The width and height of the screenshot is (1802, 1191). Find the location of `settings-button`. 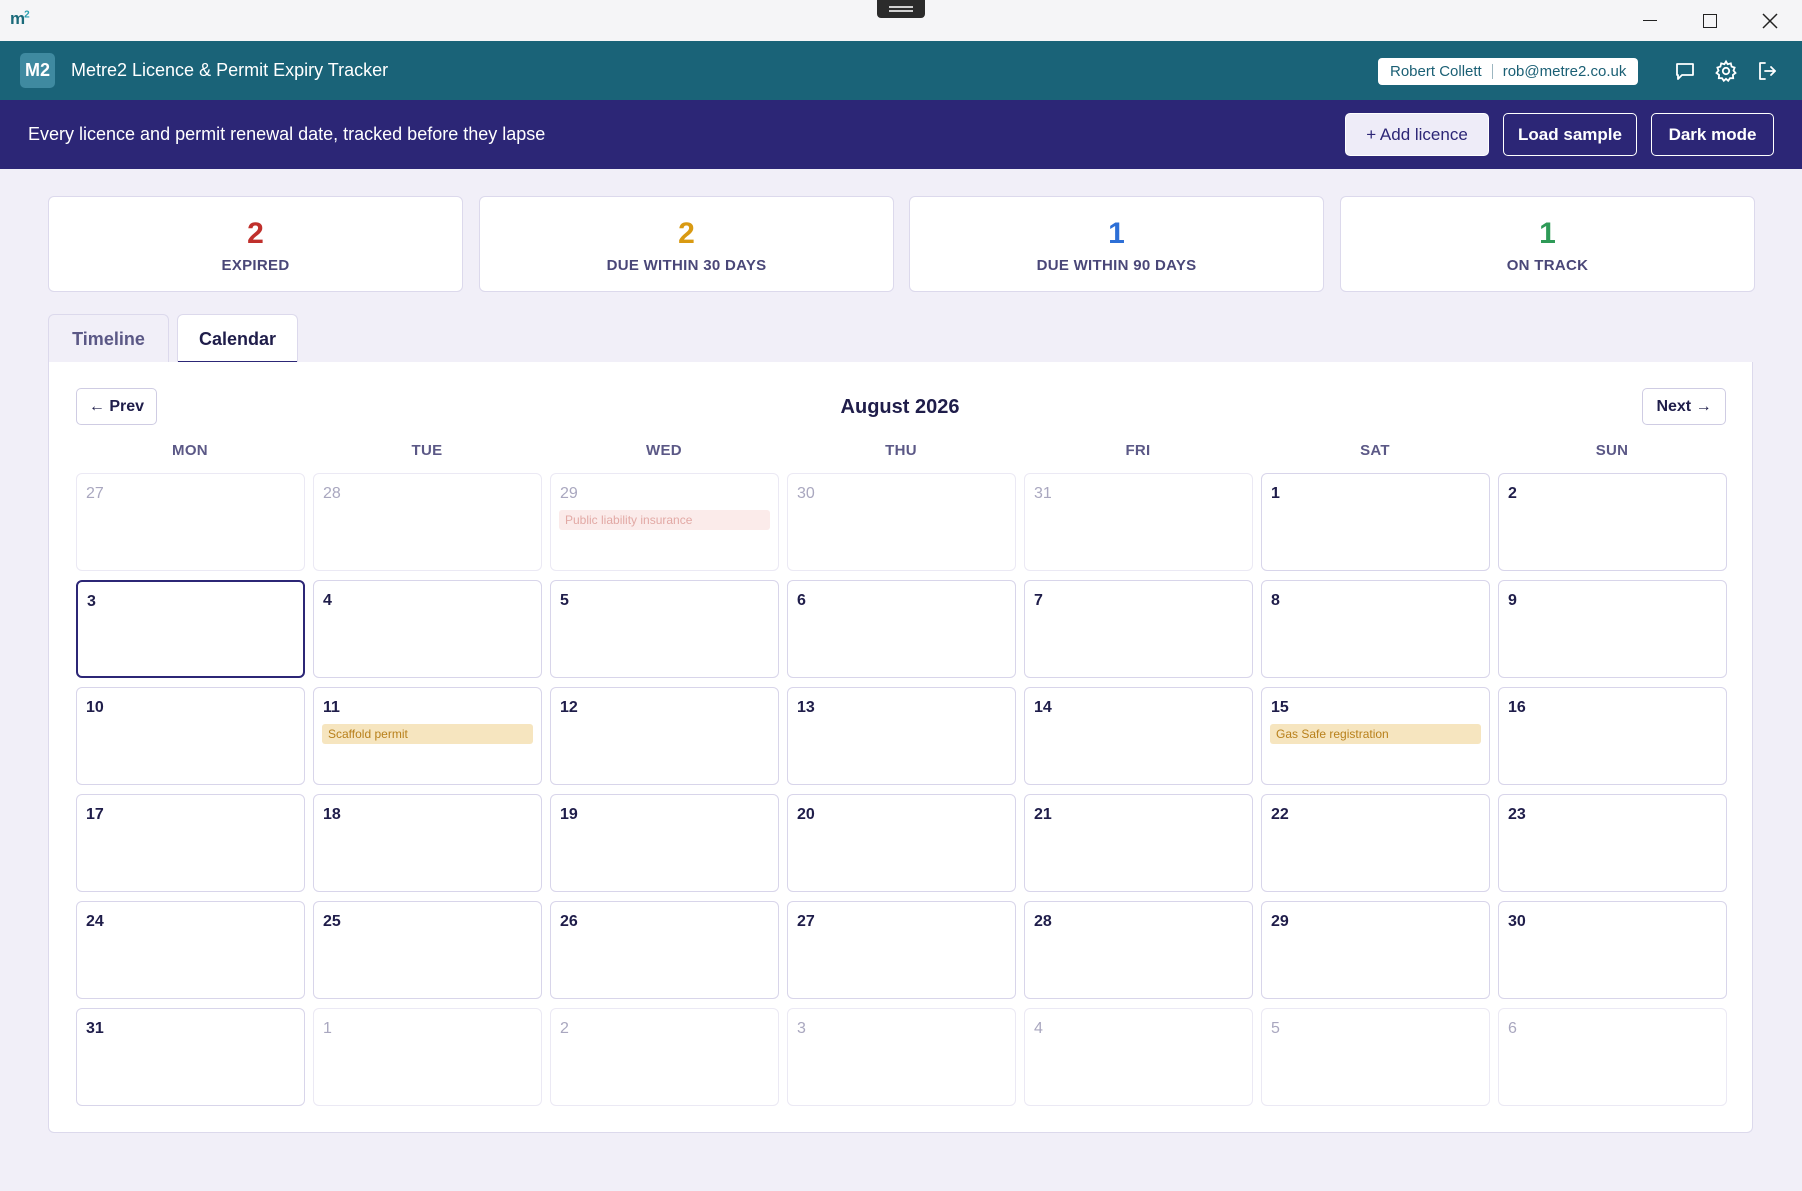

settings-button is located at coordinates (1726, 71).